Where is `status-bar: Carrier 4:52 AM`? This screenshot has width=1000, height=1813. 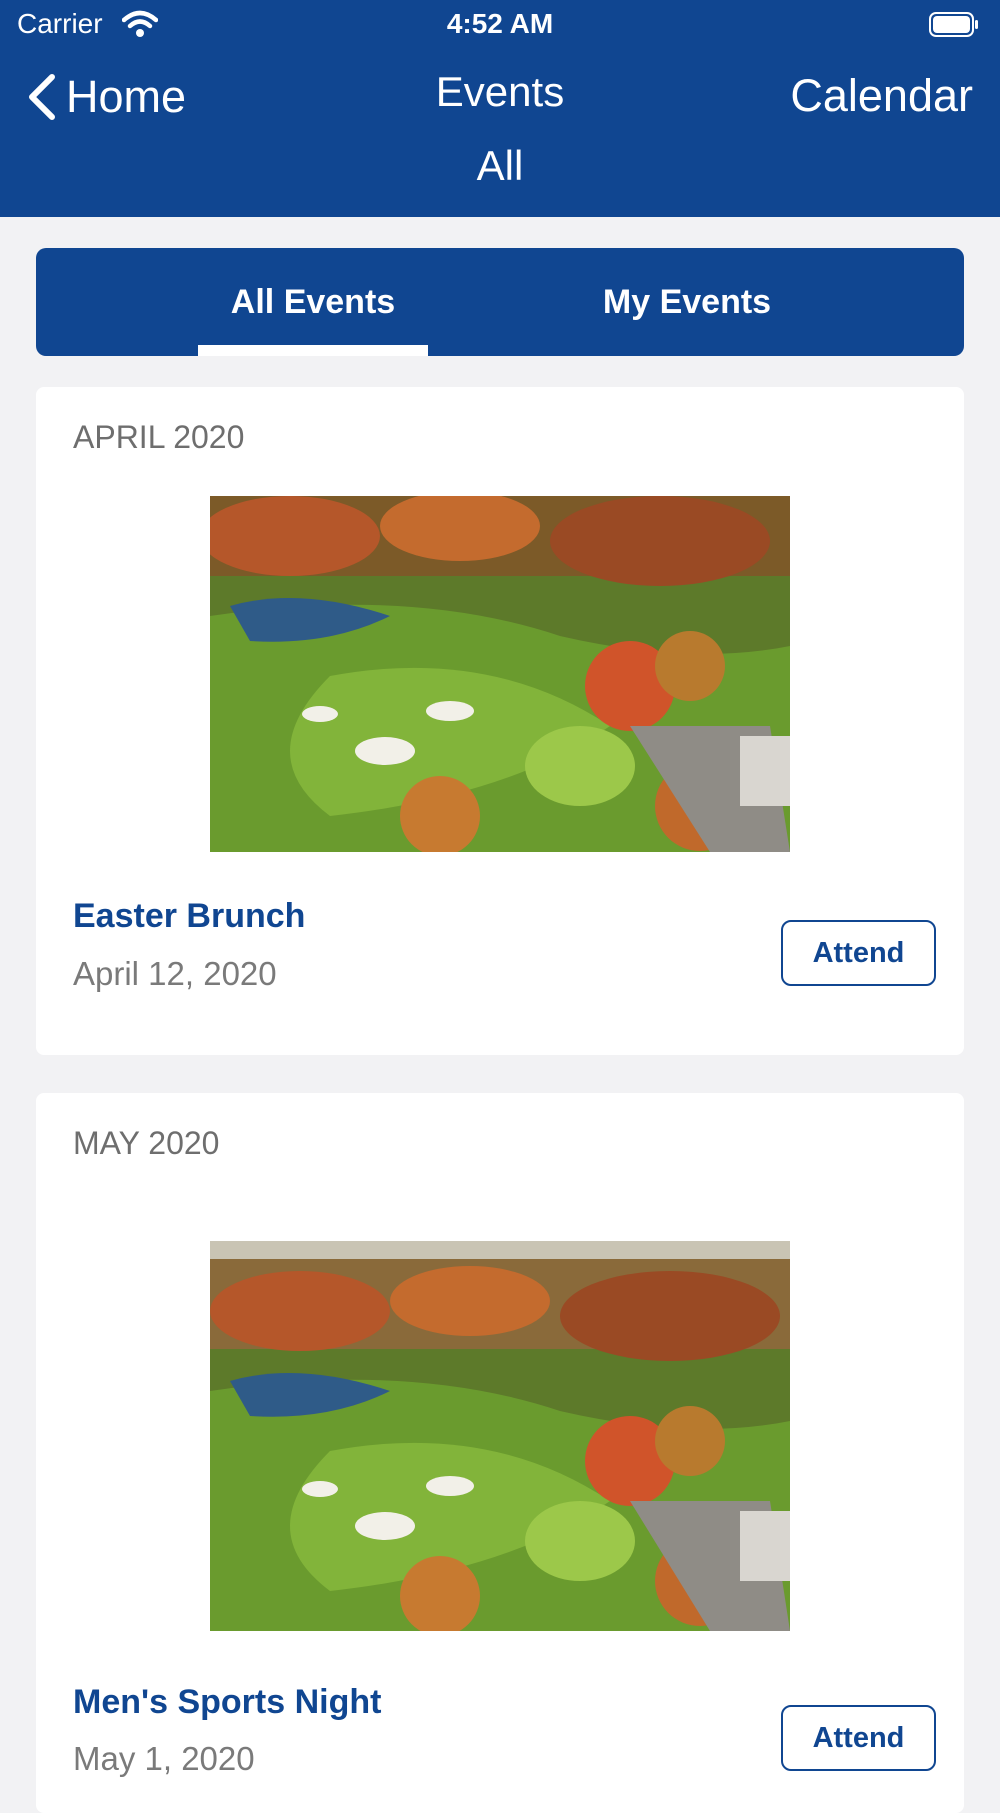
status-bar: Carrier 4:52 AM is located at coordinates (500, 25).